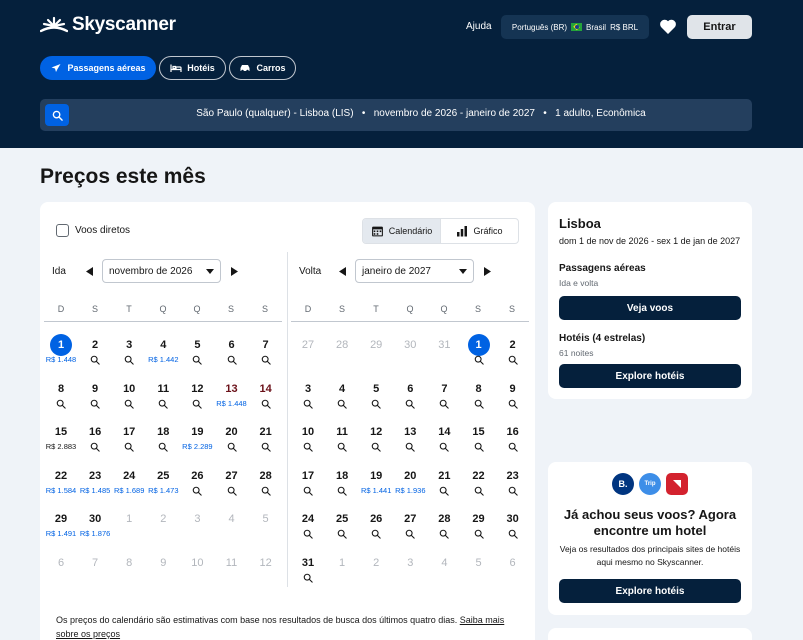  Describe the element at coordinates (197, 388) in the screenshot. I see `day-number: 12` at that location.